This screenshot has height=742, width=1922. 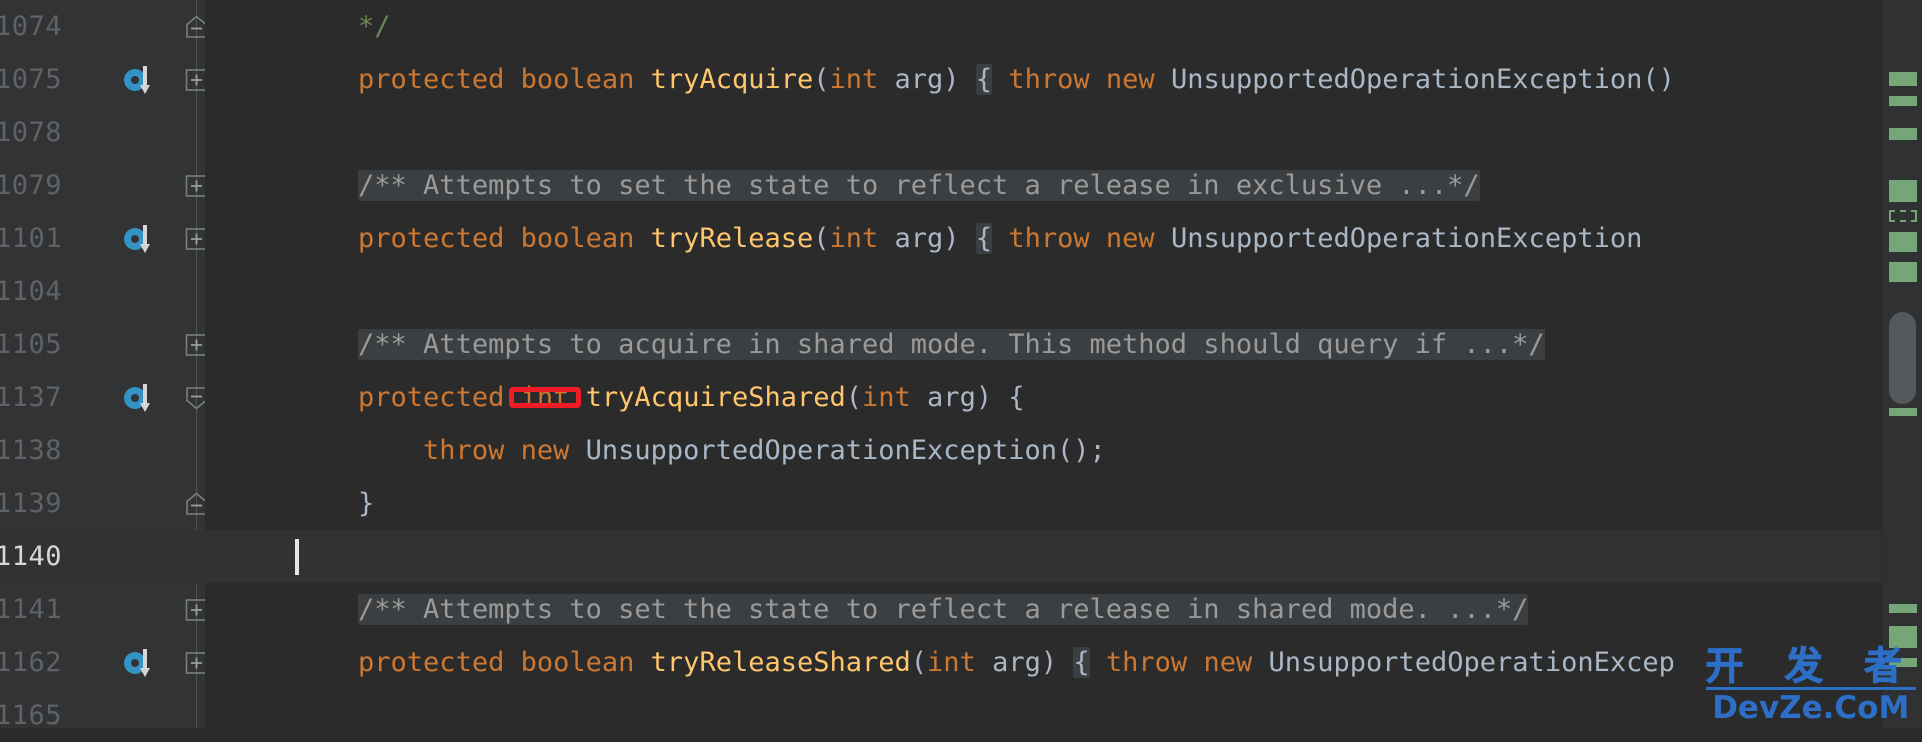 What do you see at coordinates (31, 556) in the screenshot?
I see `line-number: 1140` at bounding box center [31, 556].